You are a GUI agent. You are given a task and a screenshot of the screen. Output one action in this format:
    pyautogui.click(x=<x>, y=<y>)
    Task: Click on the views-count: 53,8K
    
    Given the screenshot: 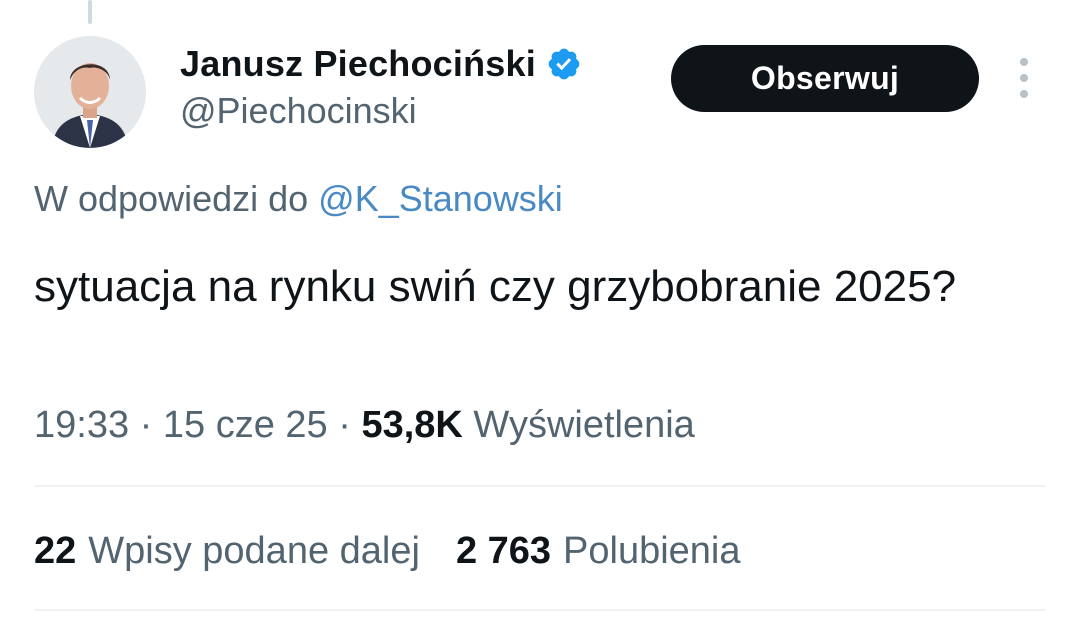 What is the action you would take?
    pyautogui.click(x=412, y=425)
    